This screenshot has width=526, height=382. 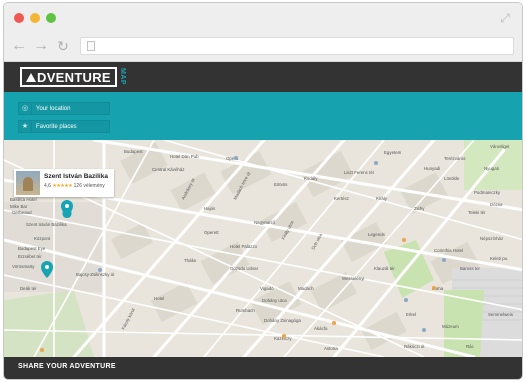 I want to click on mountain-icon, so click(x=31, y=77).